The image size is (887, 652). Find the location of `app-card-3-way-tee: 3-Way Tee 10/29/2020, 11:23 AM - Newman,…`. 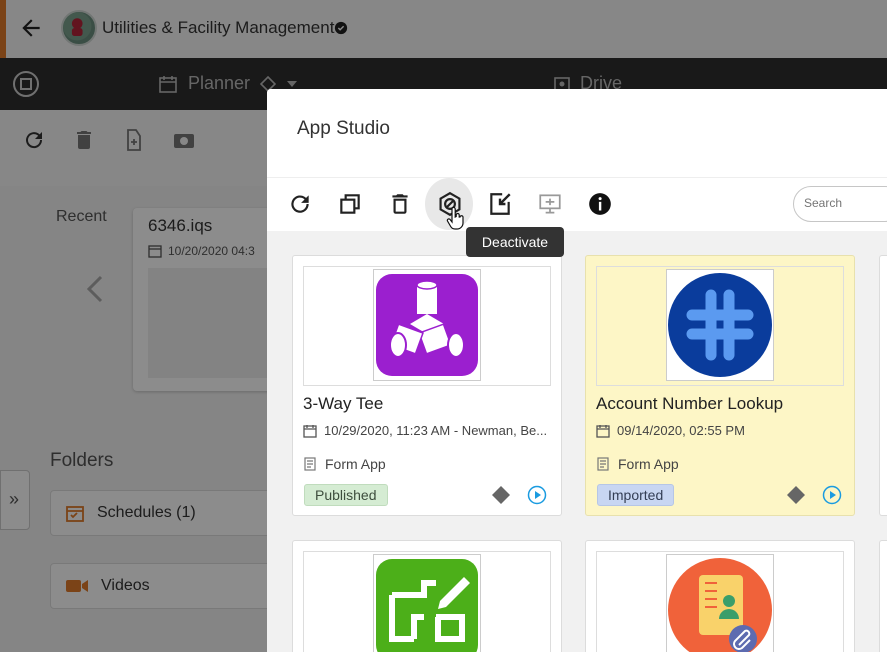

app-card-3-way-tee: 3-Way Tee 10/29/2020, 11:23 AM - Newman,… is located at coordinates (427, 385).